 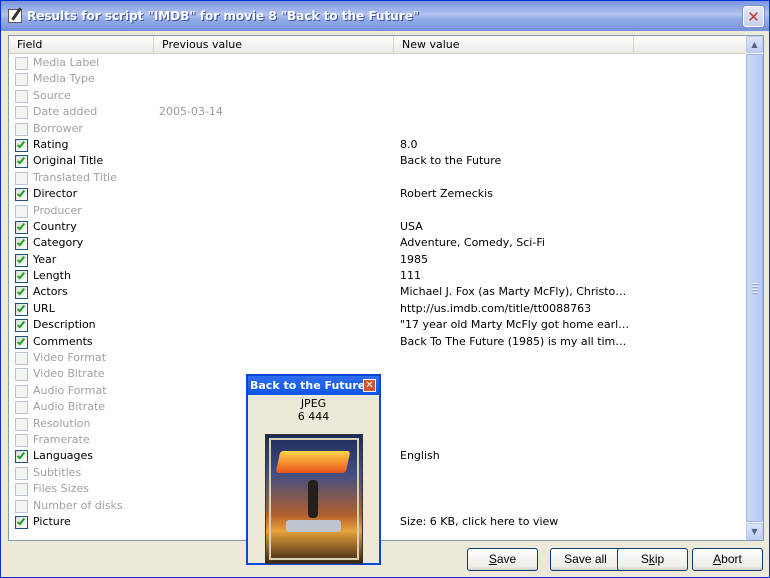 I want to click on picture-preview-popup: Back to the Future ✕ JPEG 6 444, so click(x=313, y=469).